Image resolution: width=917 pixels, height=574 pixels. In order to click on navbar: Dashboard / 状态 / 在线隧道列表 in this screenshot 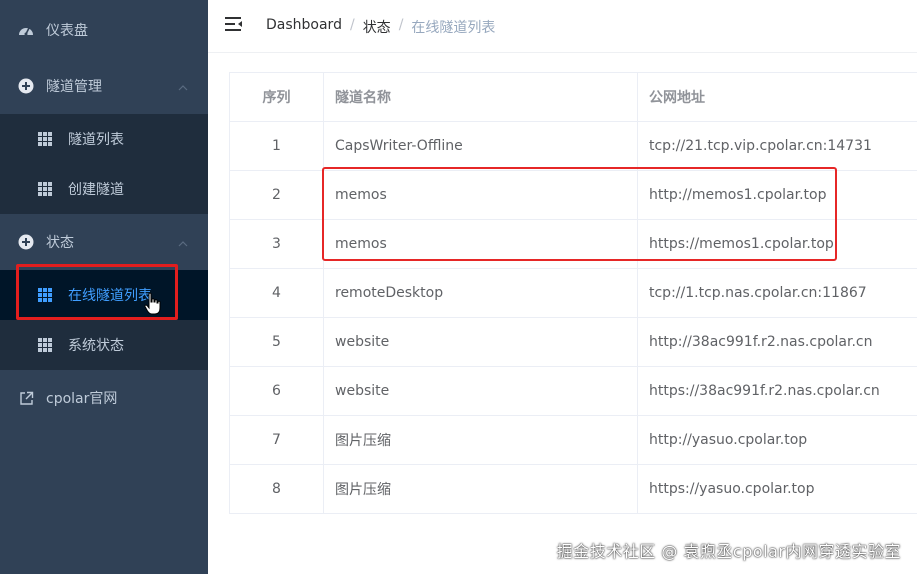, I will do `click(562, 26)`.